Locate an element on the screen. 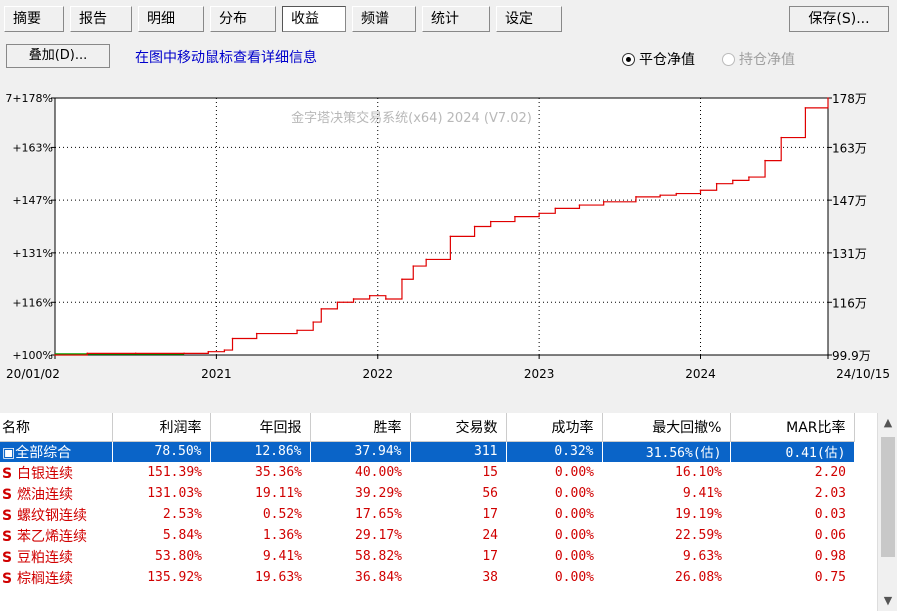 Image resolution: width=897 pixels, height=611 pixels. table-row: S 螺纹钢连续 2.53% 0.52% 17.65% 17 0.00% 19.19% 0.03 is located at coordinates (427, 514).